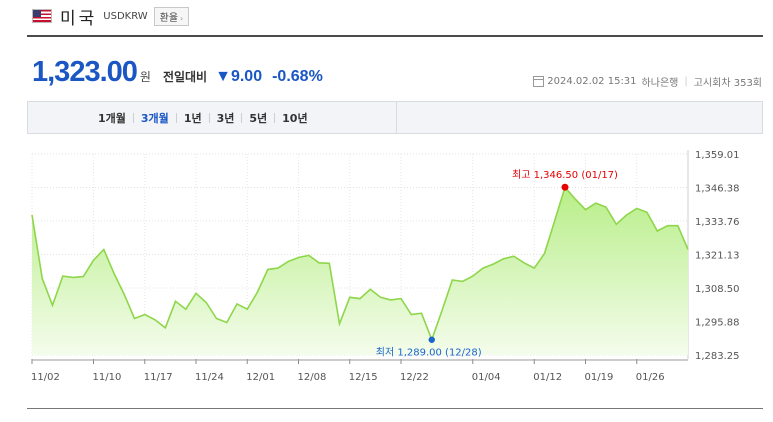  Describe the element at coordinates (539, 81) in the screenshot. I see `calendar-icon` at that location.